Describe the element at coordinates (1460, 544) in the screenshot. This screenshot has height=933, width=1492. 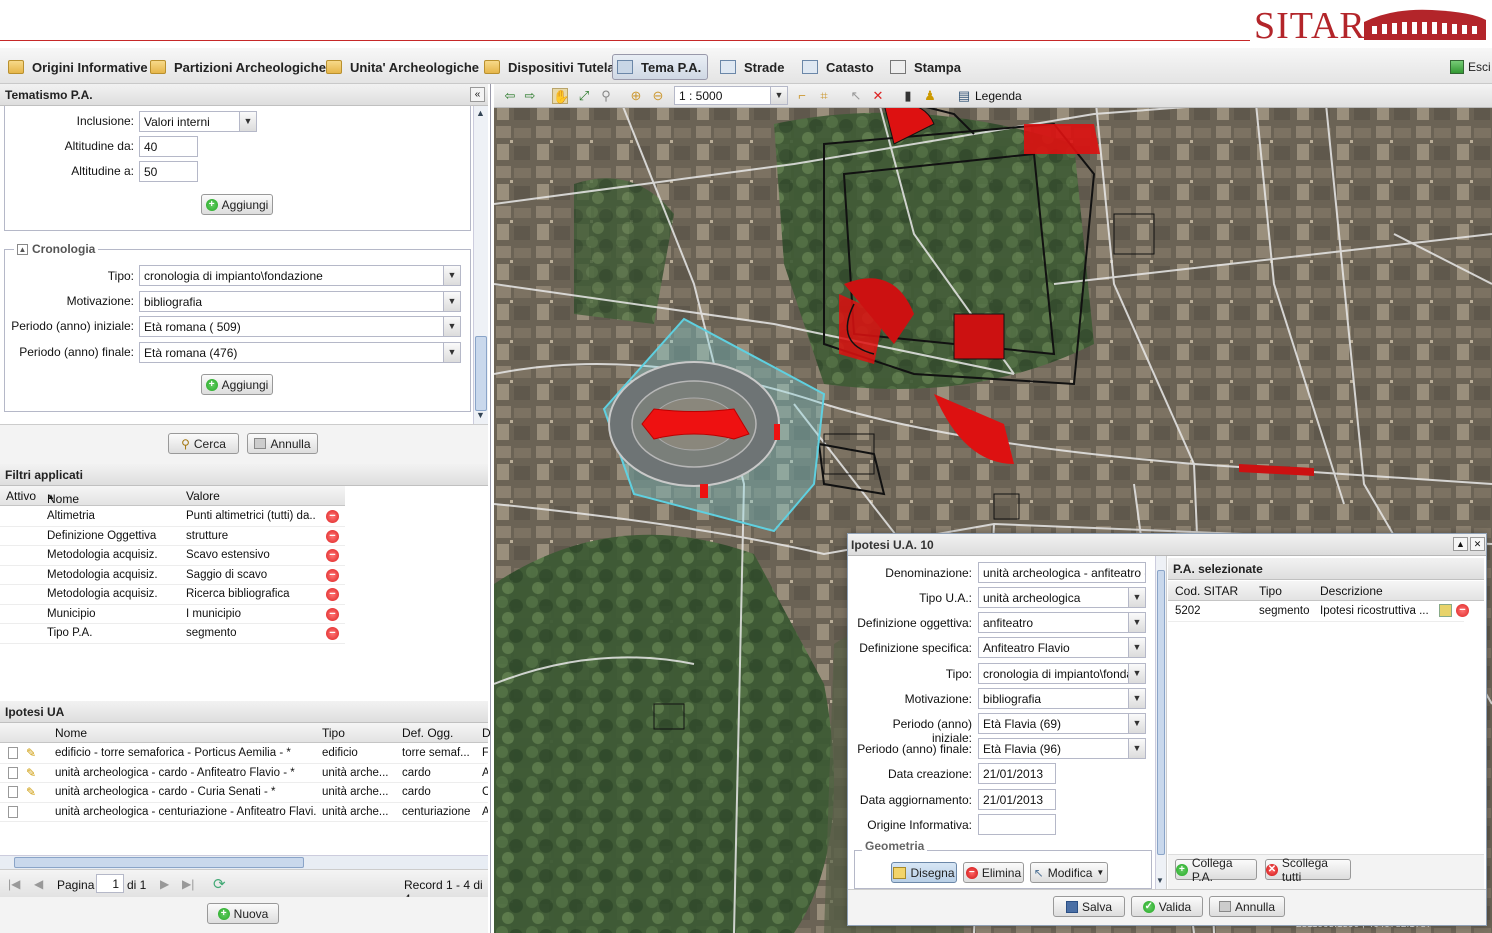
I see `minimize-button: ▲` at that location.